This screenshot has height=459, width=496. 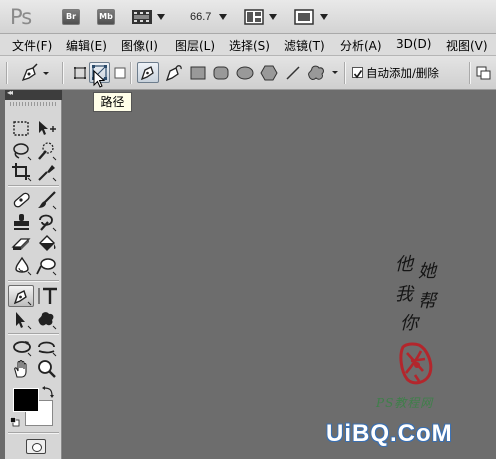 I want to click on move-tool, so click(x=47, y=129).